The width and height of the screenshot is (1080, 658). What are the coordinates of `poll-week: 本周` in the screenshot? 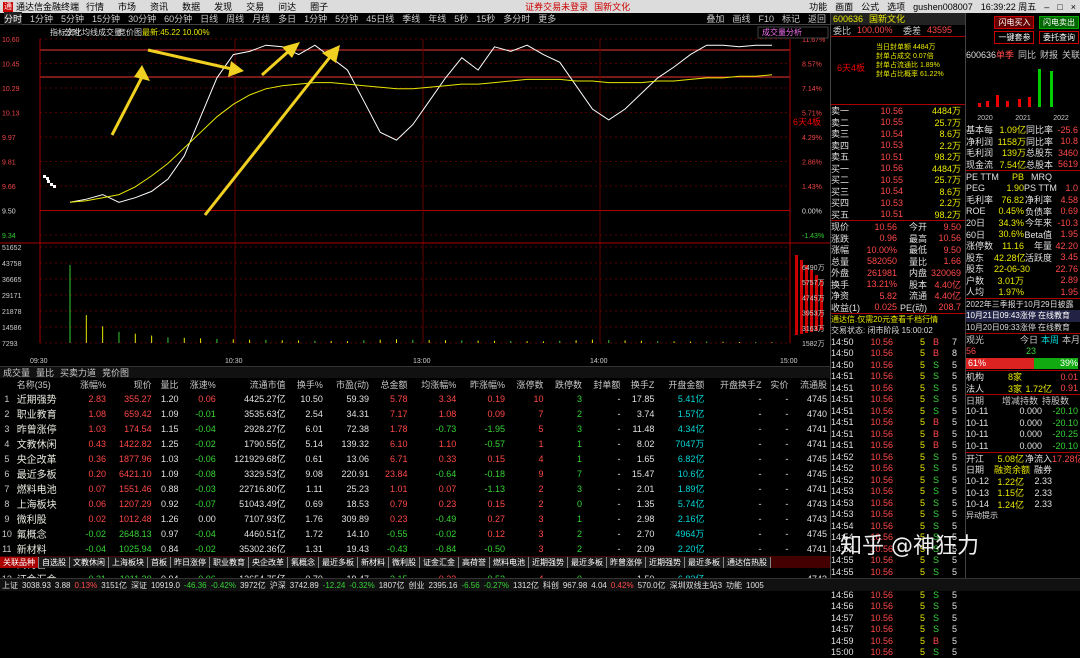 It's located at (1050, 339).